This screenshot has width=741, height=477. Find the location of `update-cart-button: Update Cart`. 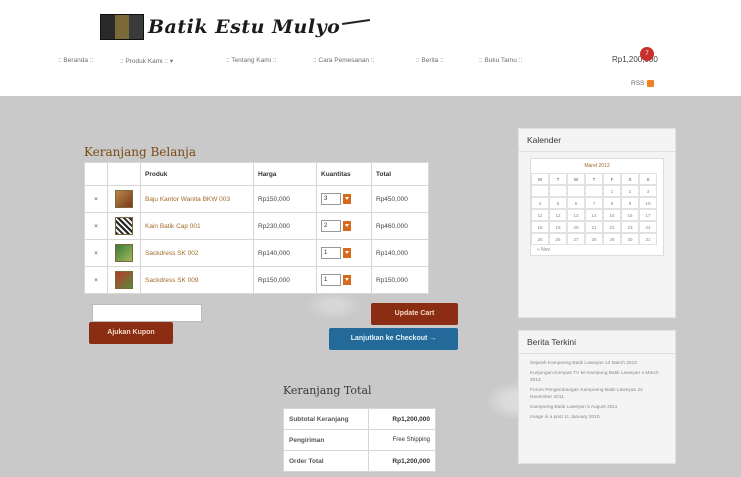

update-cart-button: Update Cart is located at coordinates (414, 314).